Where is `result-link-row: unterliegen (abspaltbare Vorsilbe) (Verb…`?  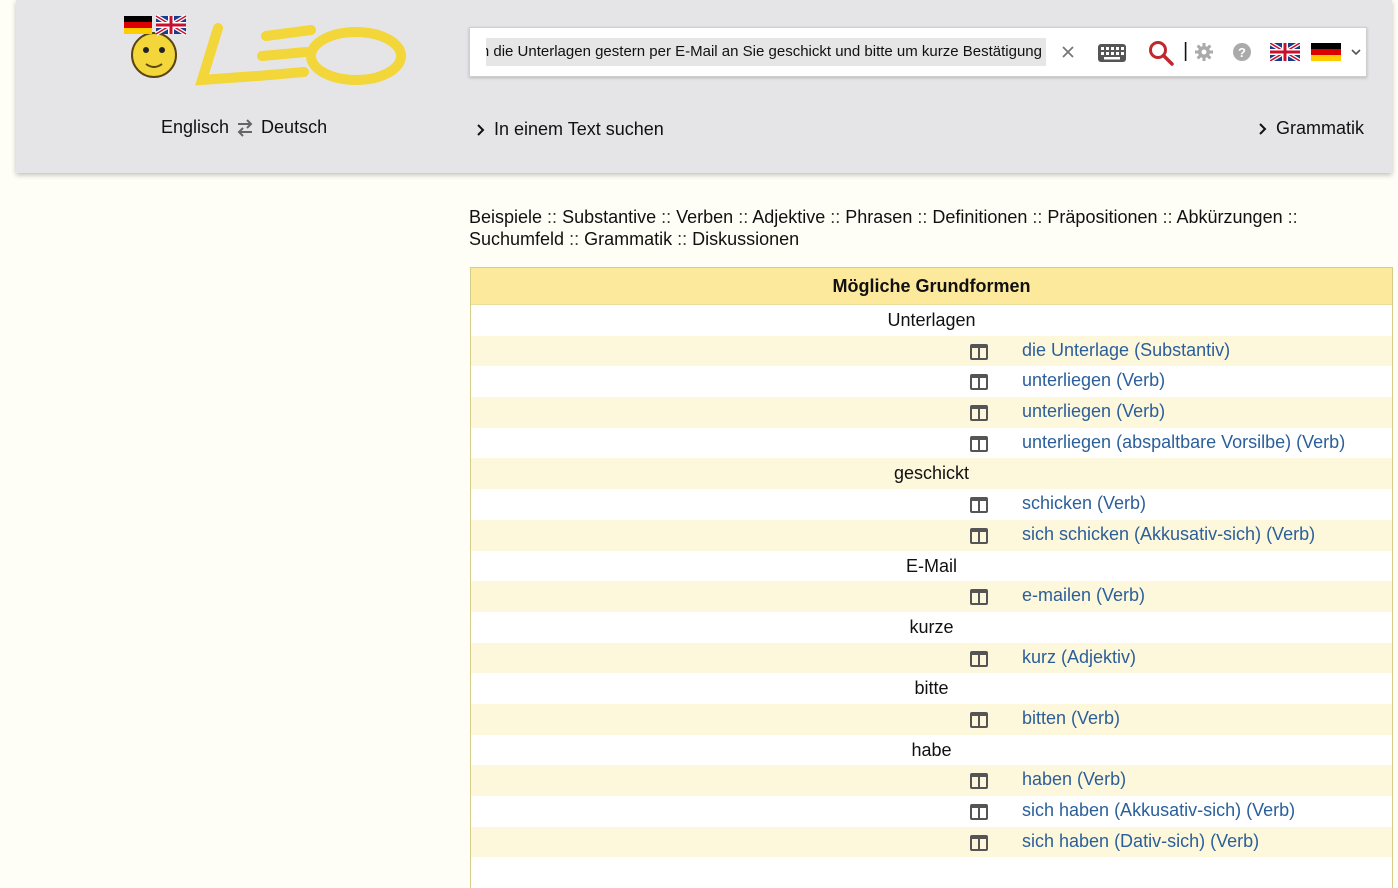
result-link-row: unterliegen (abspaltbare Vorsilbe) (Verb… is located at coordinates (931, 443).